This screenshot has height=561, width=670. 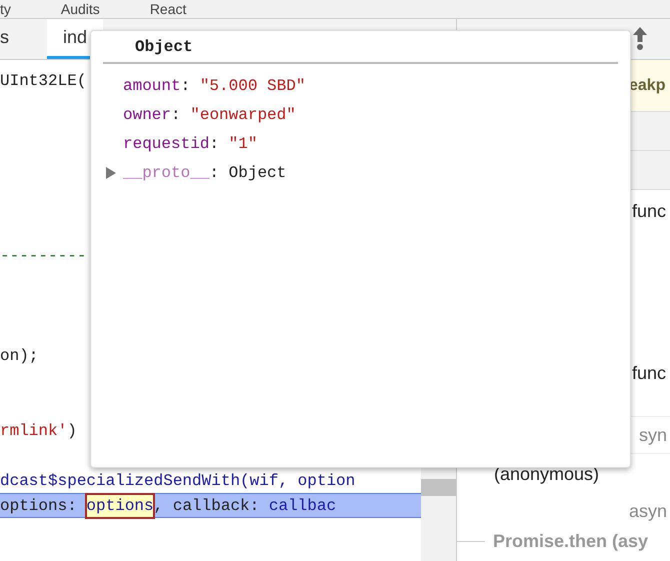 What do you see at coordinates (209, 115) in the screenshot?
I see `property-entry: owner: "eonwarped"` at bounding box center [209, 115].